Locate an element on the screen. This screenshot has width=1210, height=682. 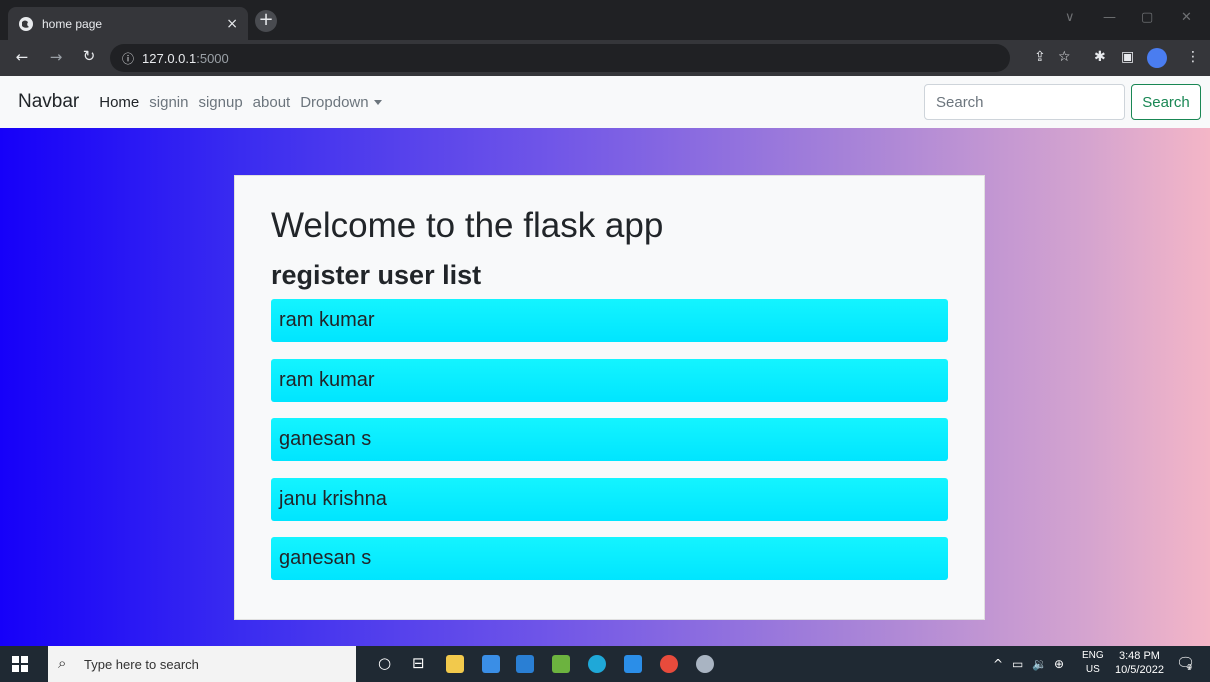
language-indicator: ENG US is located at coordinates (1093, 663).